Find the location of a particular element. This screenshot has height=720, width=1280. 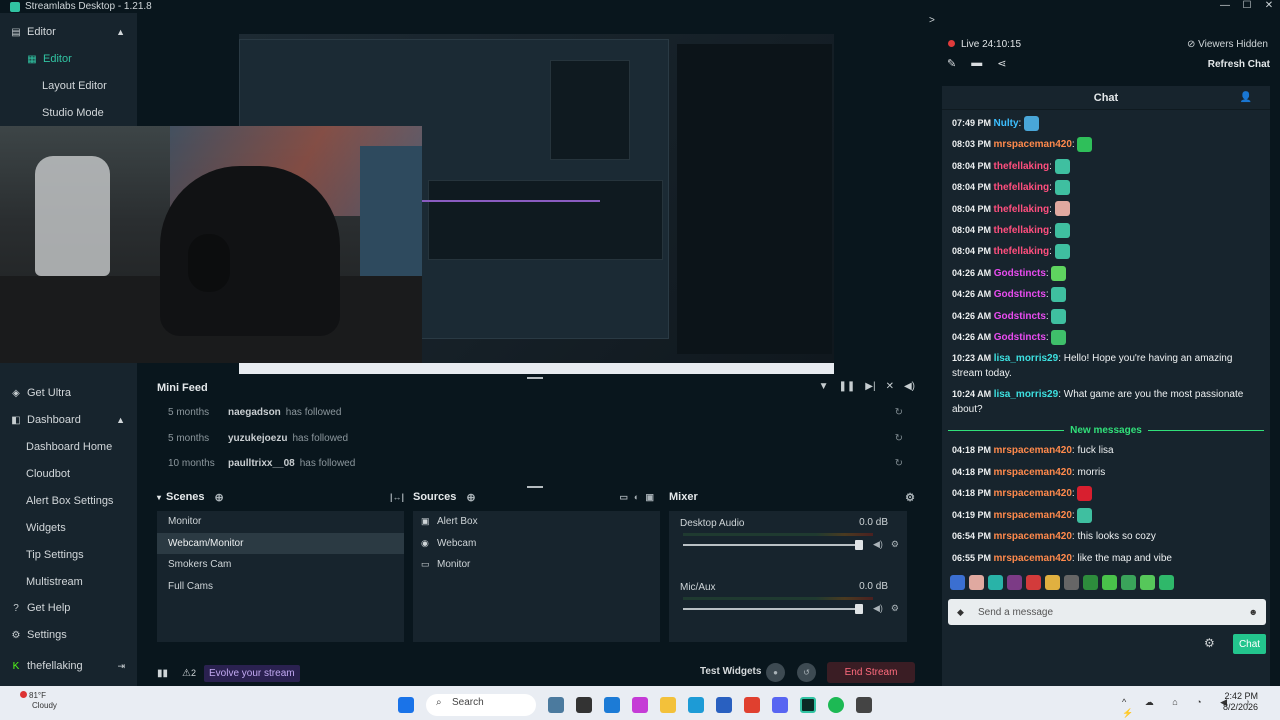

file-explorer-icon is located at coordinates (668, 705).